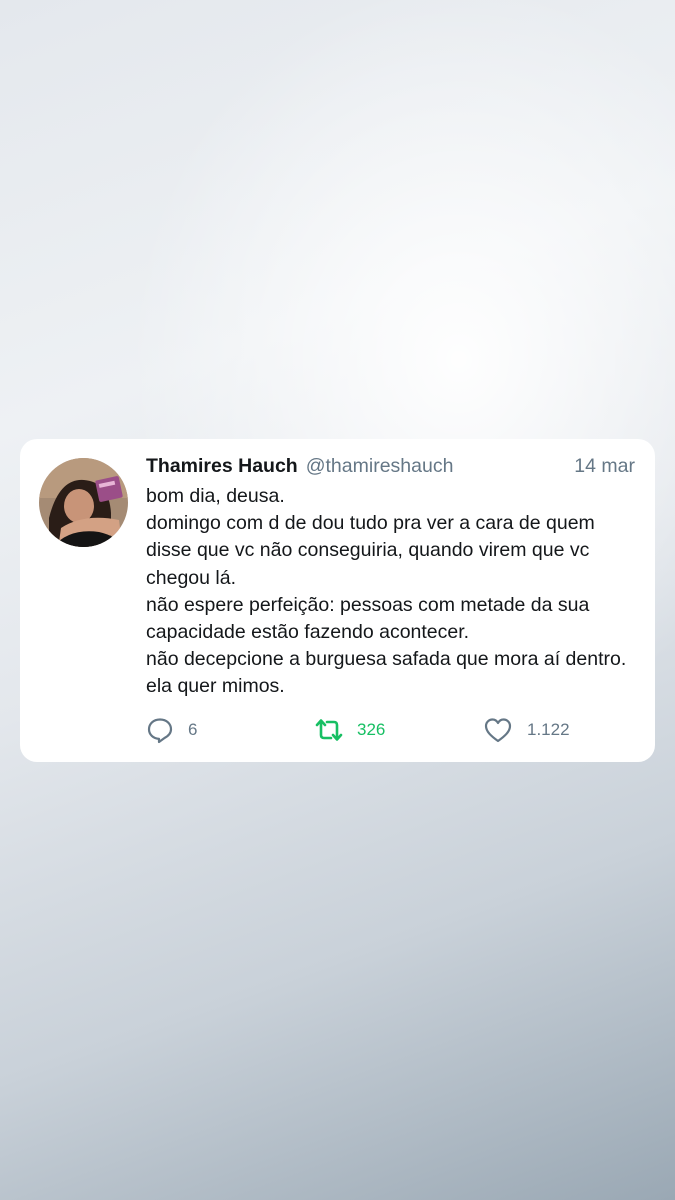  What do you see at coordinates (371, 729) in the screenshot?
I see `retweet-count: 326` at bounding box center [371, 729].